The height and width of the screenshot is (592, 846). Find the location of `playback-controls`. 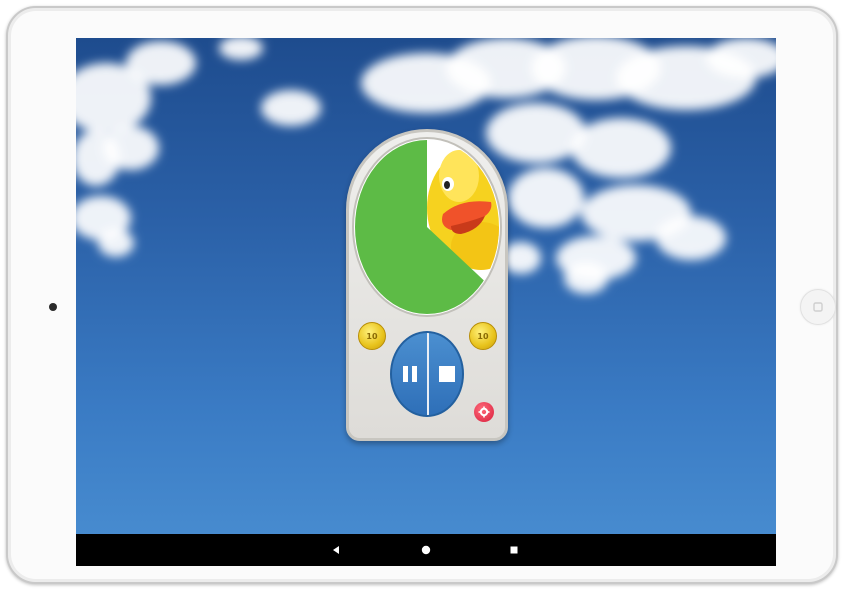

playback-controls is located at coordinates (427, 374).